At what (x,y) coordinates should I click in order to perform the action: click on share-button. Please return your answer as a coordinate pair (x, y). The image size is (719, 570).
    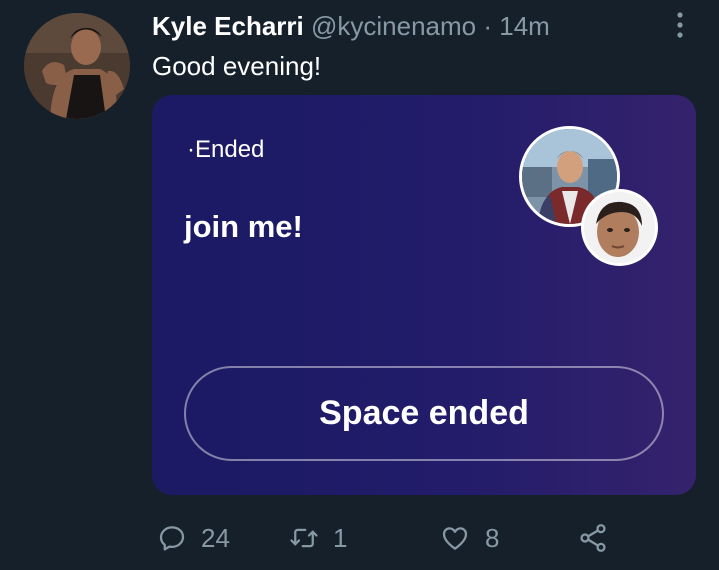
    Looking at the image, I should click on (593, 538).